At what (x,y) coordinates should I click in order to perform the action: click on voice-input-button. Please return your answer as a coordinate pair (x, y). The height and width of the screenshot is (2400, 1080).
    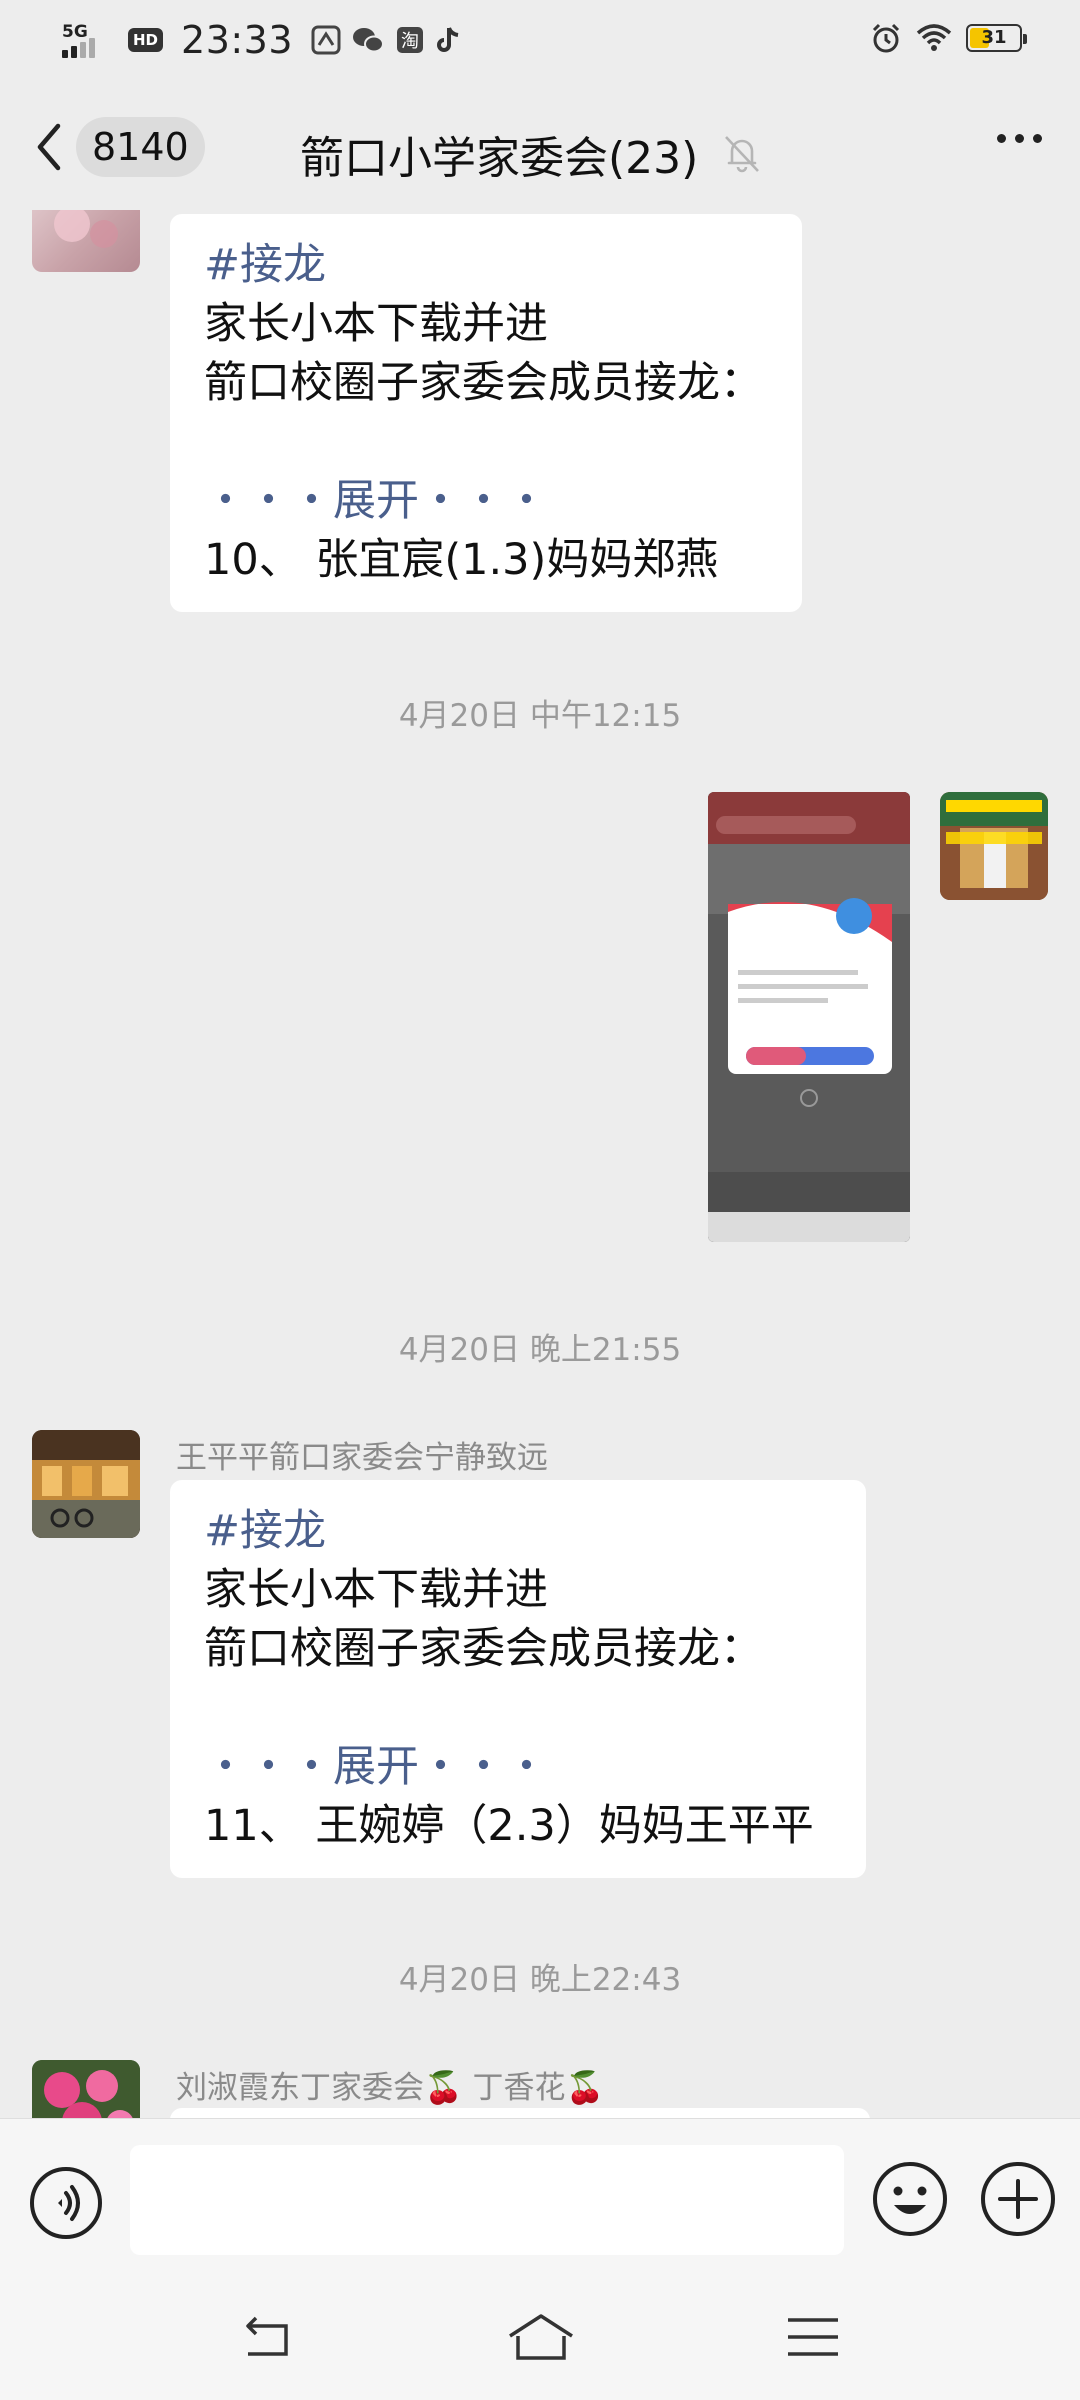
    Looking at the image, I should click on (66, 2205).